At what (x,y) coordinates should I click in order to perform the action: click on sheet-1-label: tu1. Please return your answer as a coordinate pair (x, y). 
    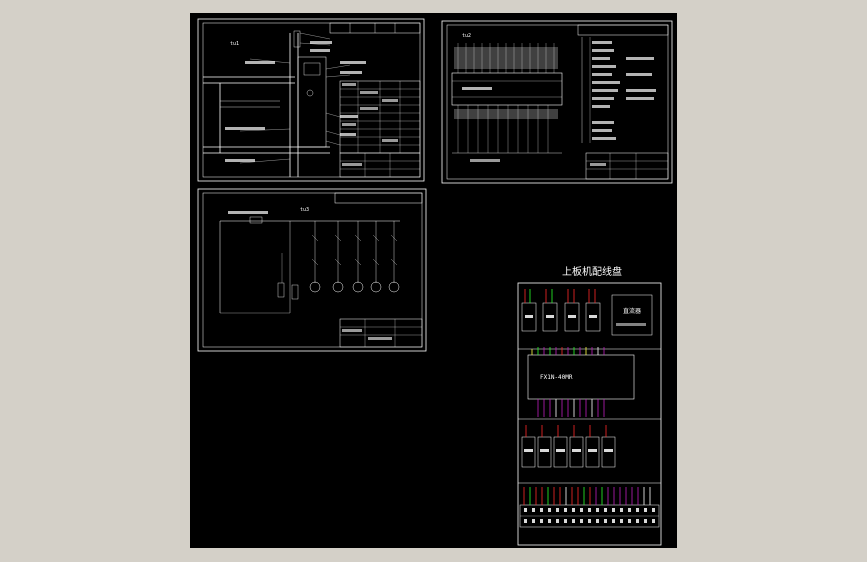
    Looking at the image, I should click on (234, 44).